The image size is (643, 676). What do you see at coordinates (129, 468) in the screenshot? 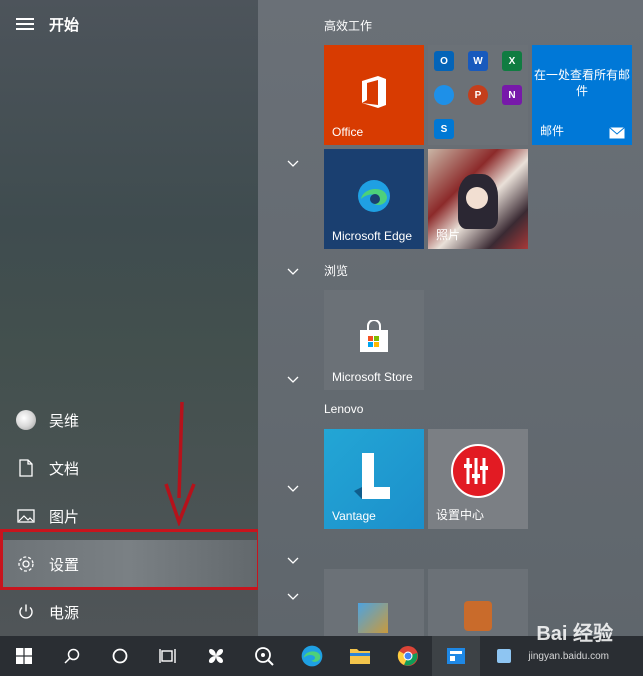
I see `nav-documents: 文档` at bounding box center [129, 468].